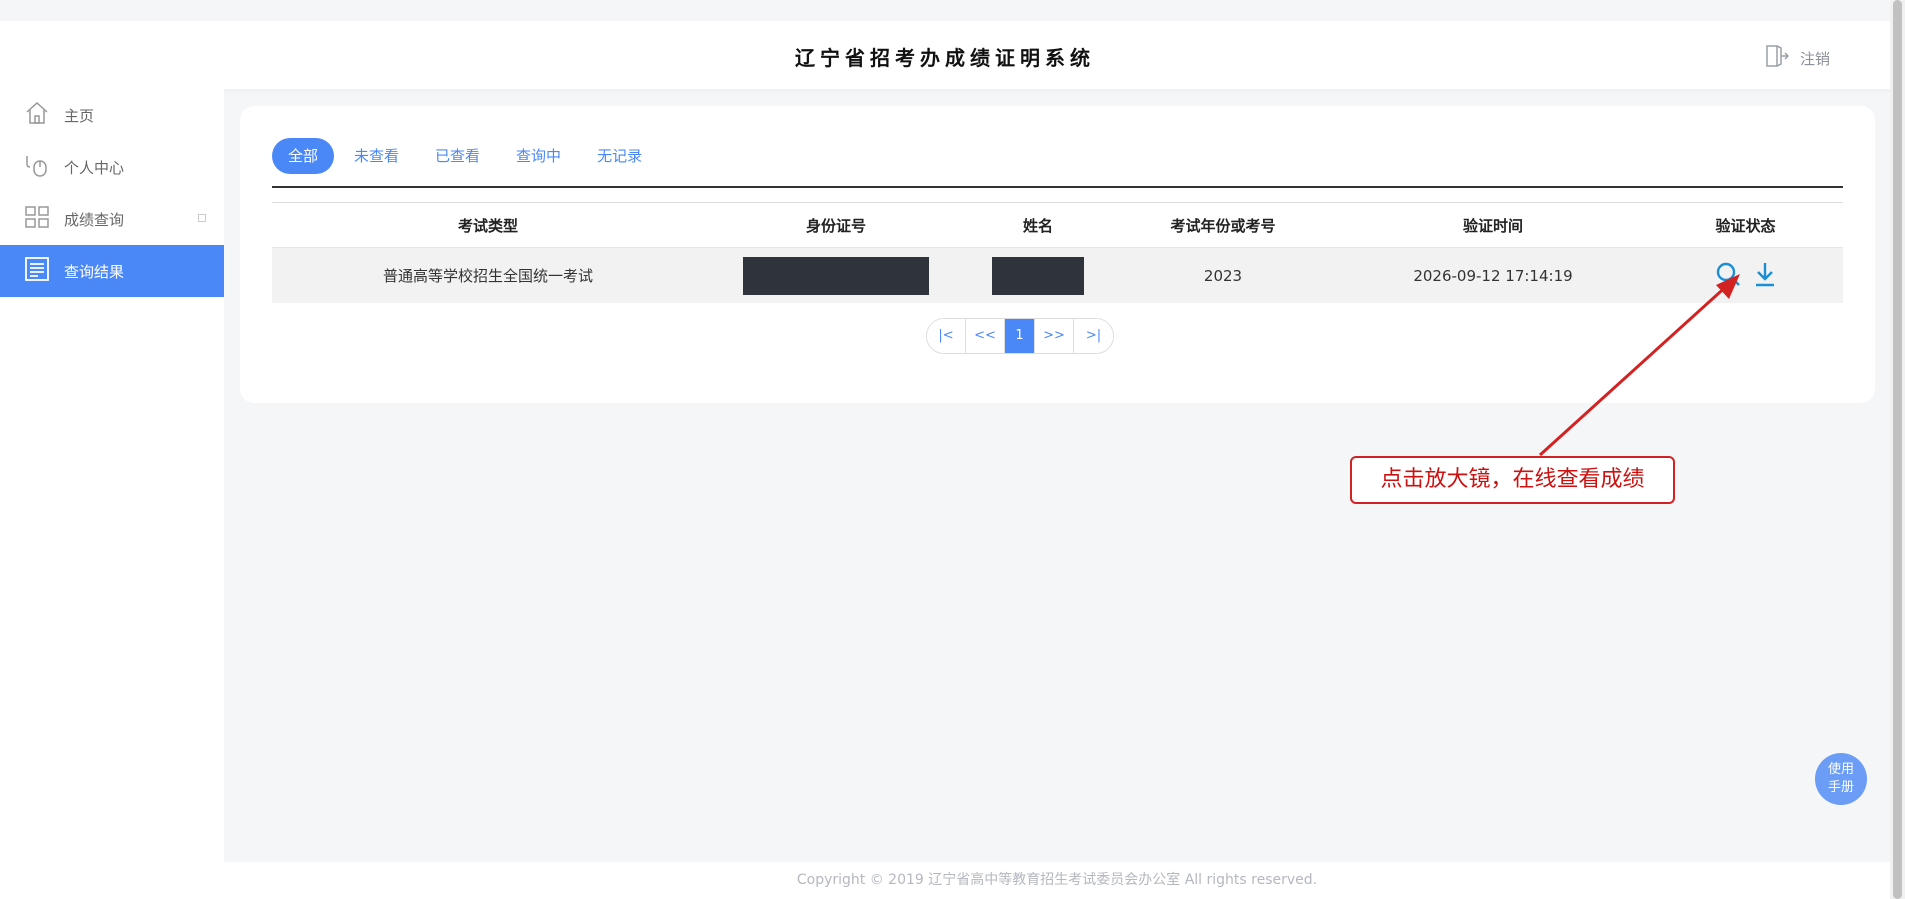 This screenshot has width=1905, height=899. What do you see at coordinates (1493, 275) in the screenshot?
I see `cell-verify-time: 2026-09-12 17:14:19` at bounding box center [1493, 275].